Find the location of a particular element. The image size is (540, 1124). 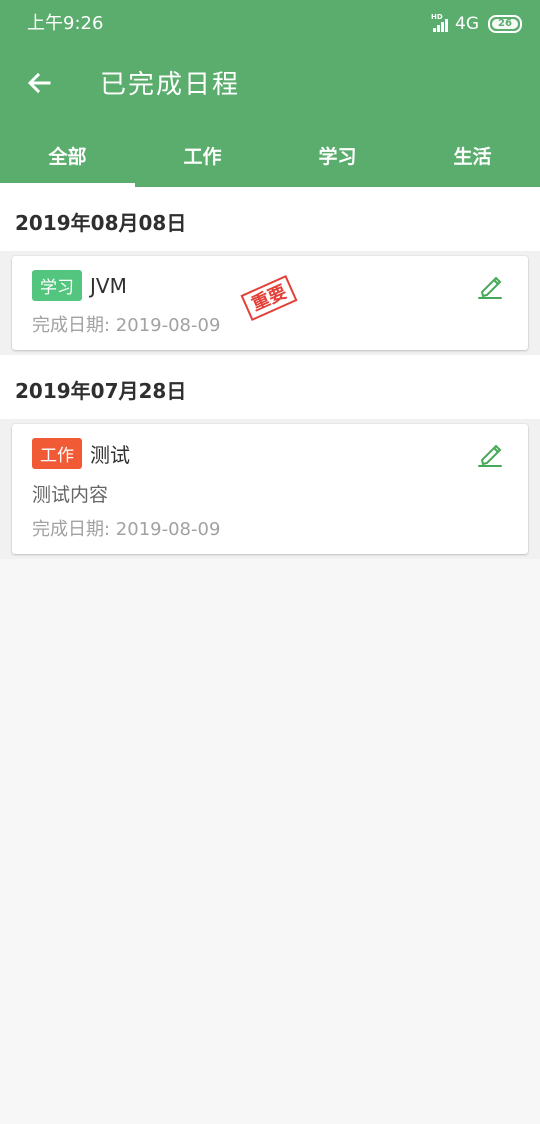

signal-strength-icon: HD is located at coordinates (441, 22).